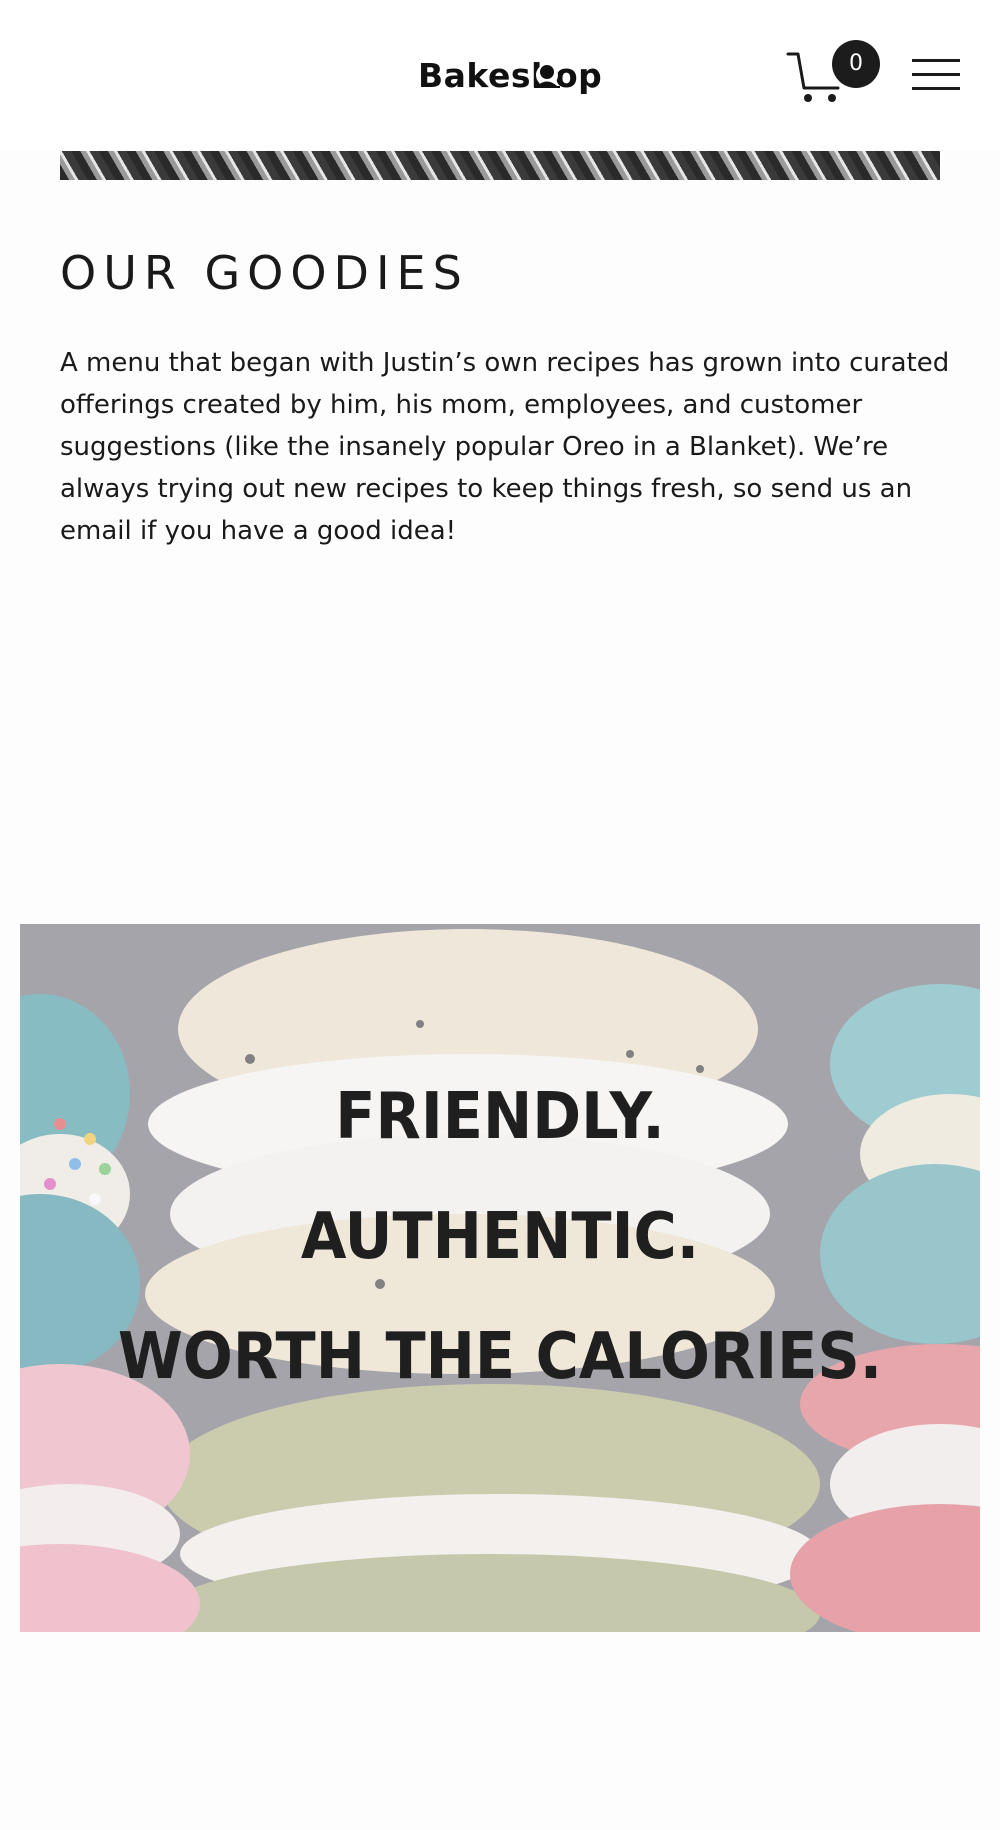  Describe the element at coordinates (264, 273) in the screenshot. I see `goodies-title: OUR GOODIES` at that location.